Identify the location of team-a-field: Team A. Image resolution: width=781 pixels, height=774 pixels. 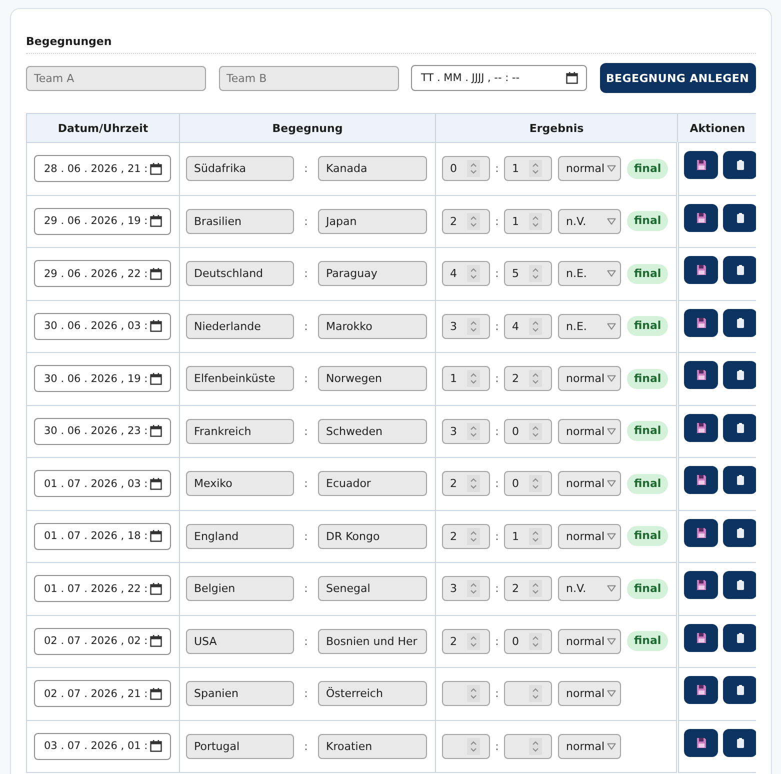
(116, 78).